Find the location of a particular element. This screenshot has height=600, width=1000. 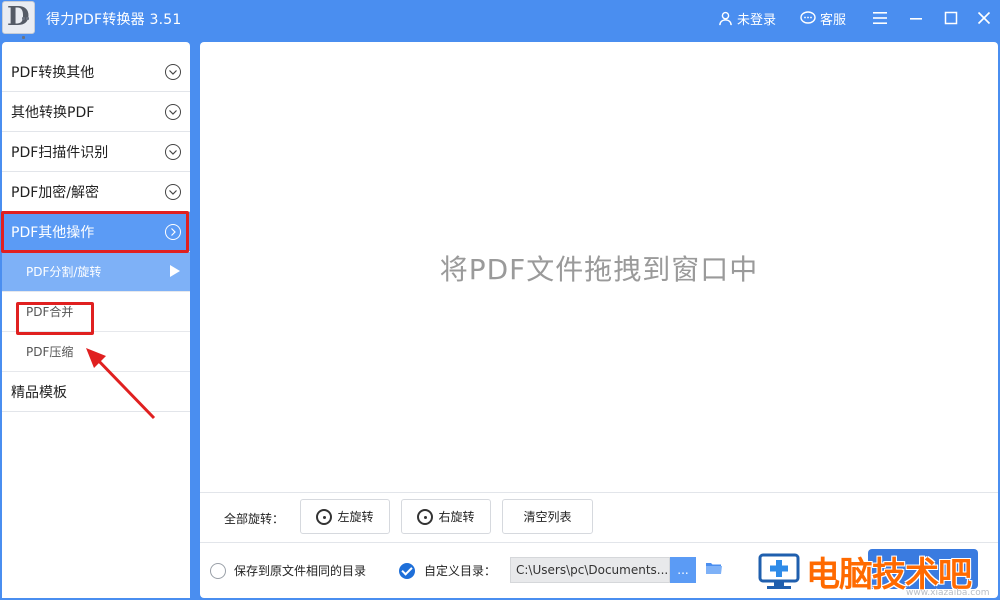

category-pdf-encrypt: PDF加密/解密 is located at coordinates (96, 192).